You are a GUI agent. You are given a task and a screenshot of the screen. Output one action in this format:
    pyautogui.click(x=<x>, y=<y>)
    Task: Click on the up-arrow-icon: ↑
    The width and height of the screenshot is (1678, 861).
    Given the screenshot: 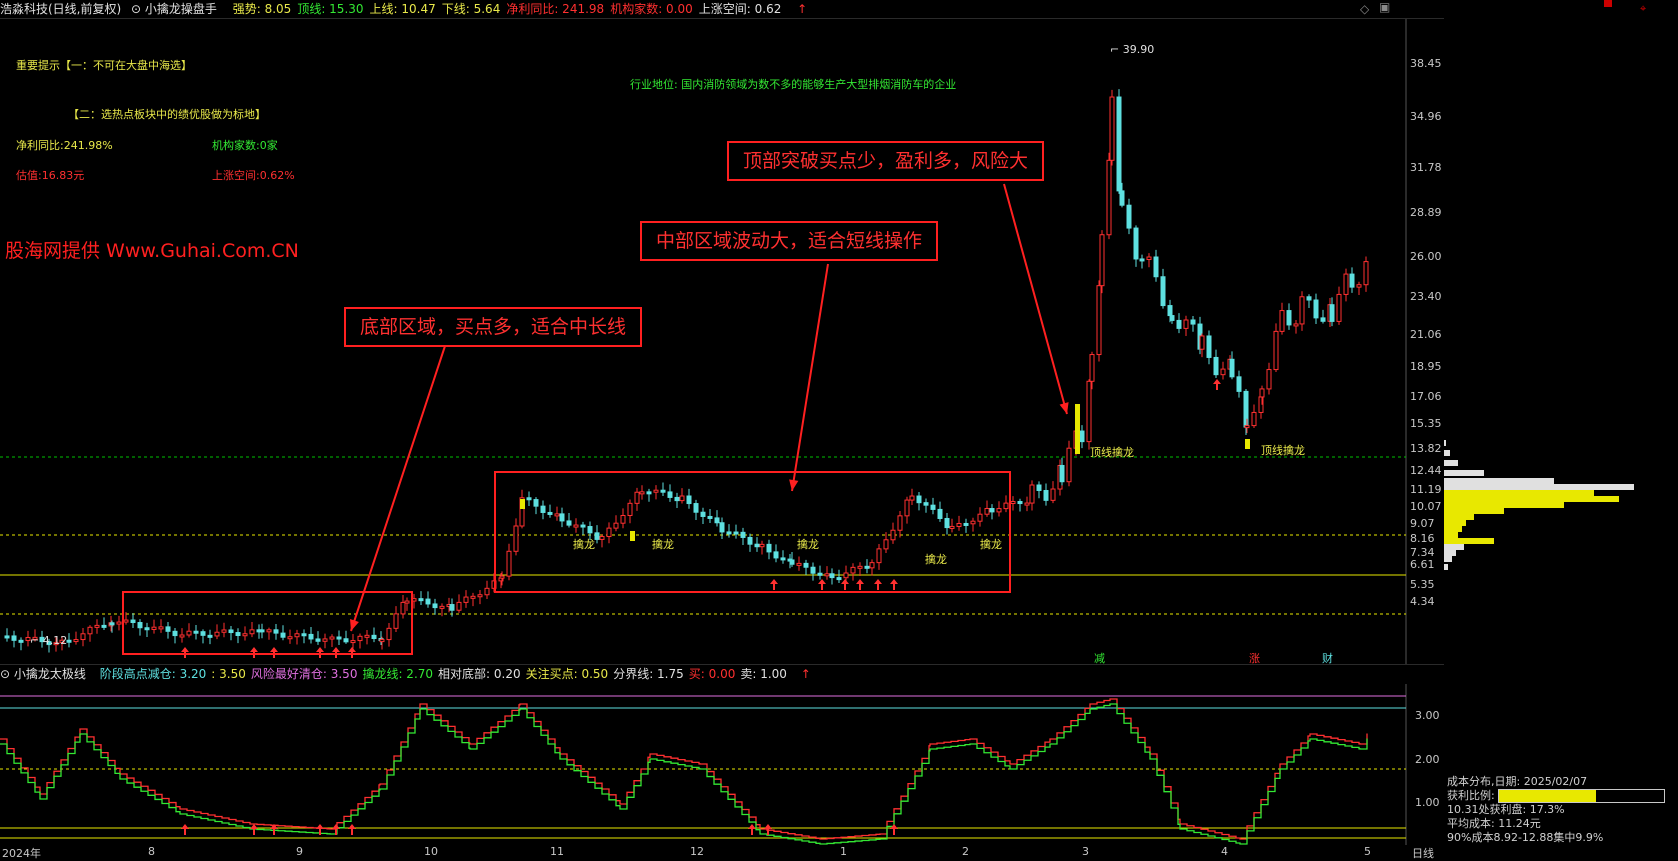 What is the action you would take?
    pyautogui.click(x=802, y=9)
    